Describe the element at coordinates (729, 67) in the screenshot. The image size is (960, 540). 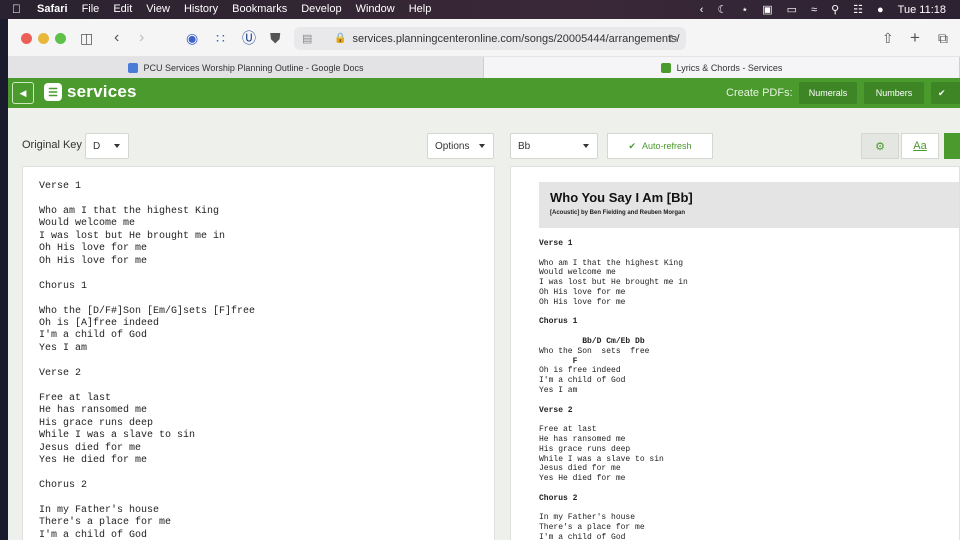
I see `tab-title: Lyrics & Chords - Services` at that location.